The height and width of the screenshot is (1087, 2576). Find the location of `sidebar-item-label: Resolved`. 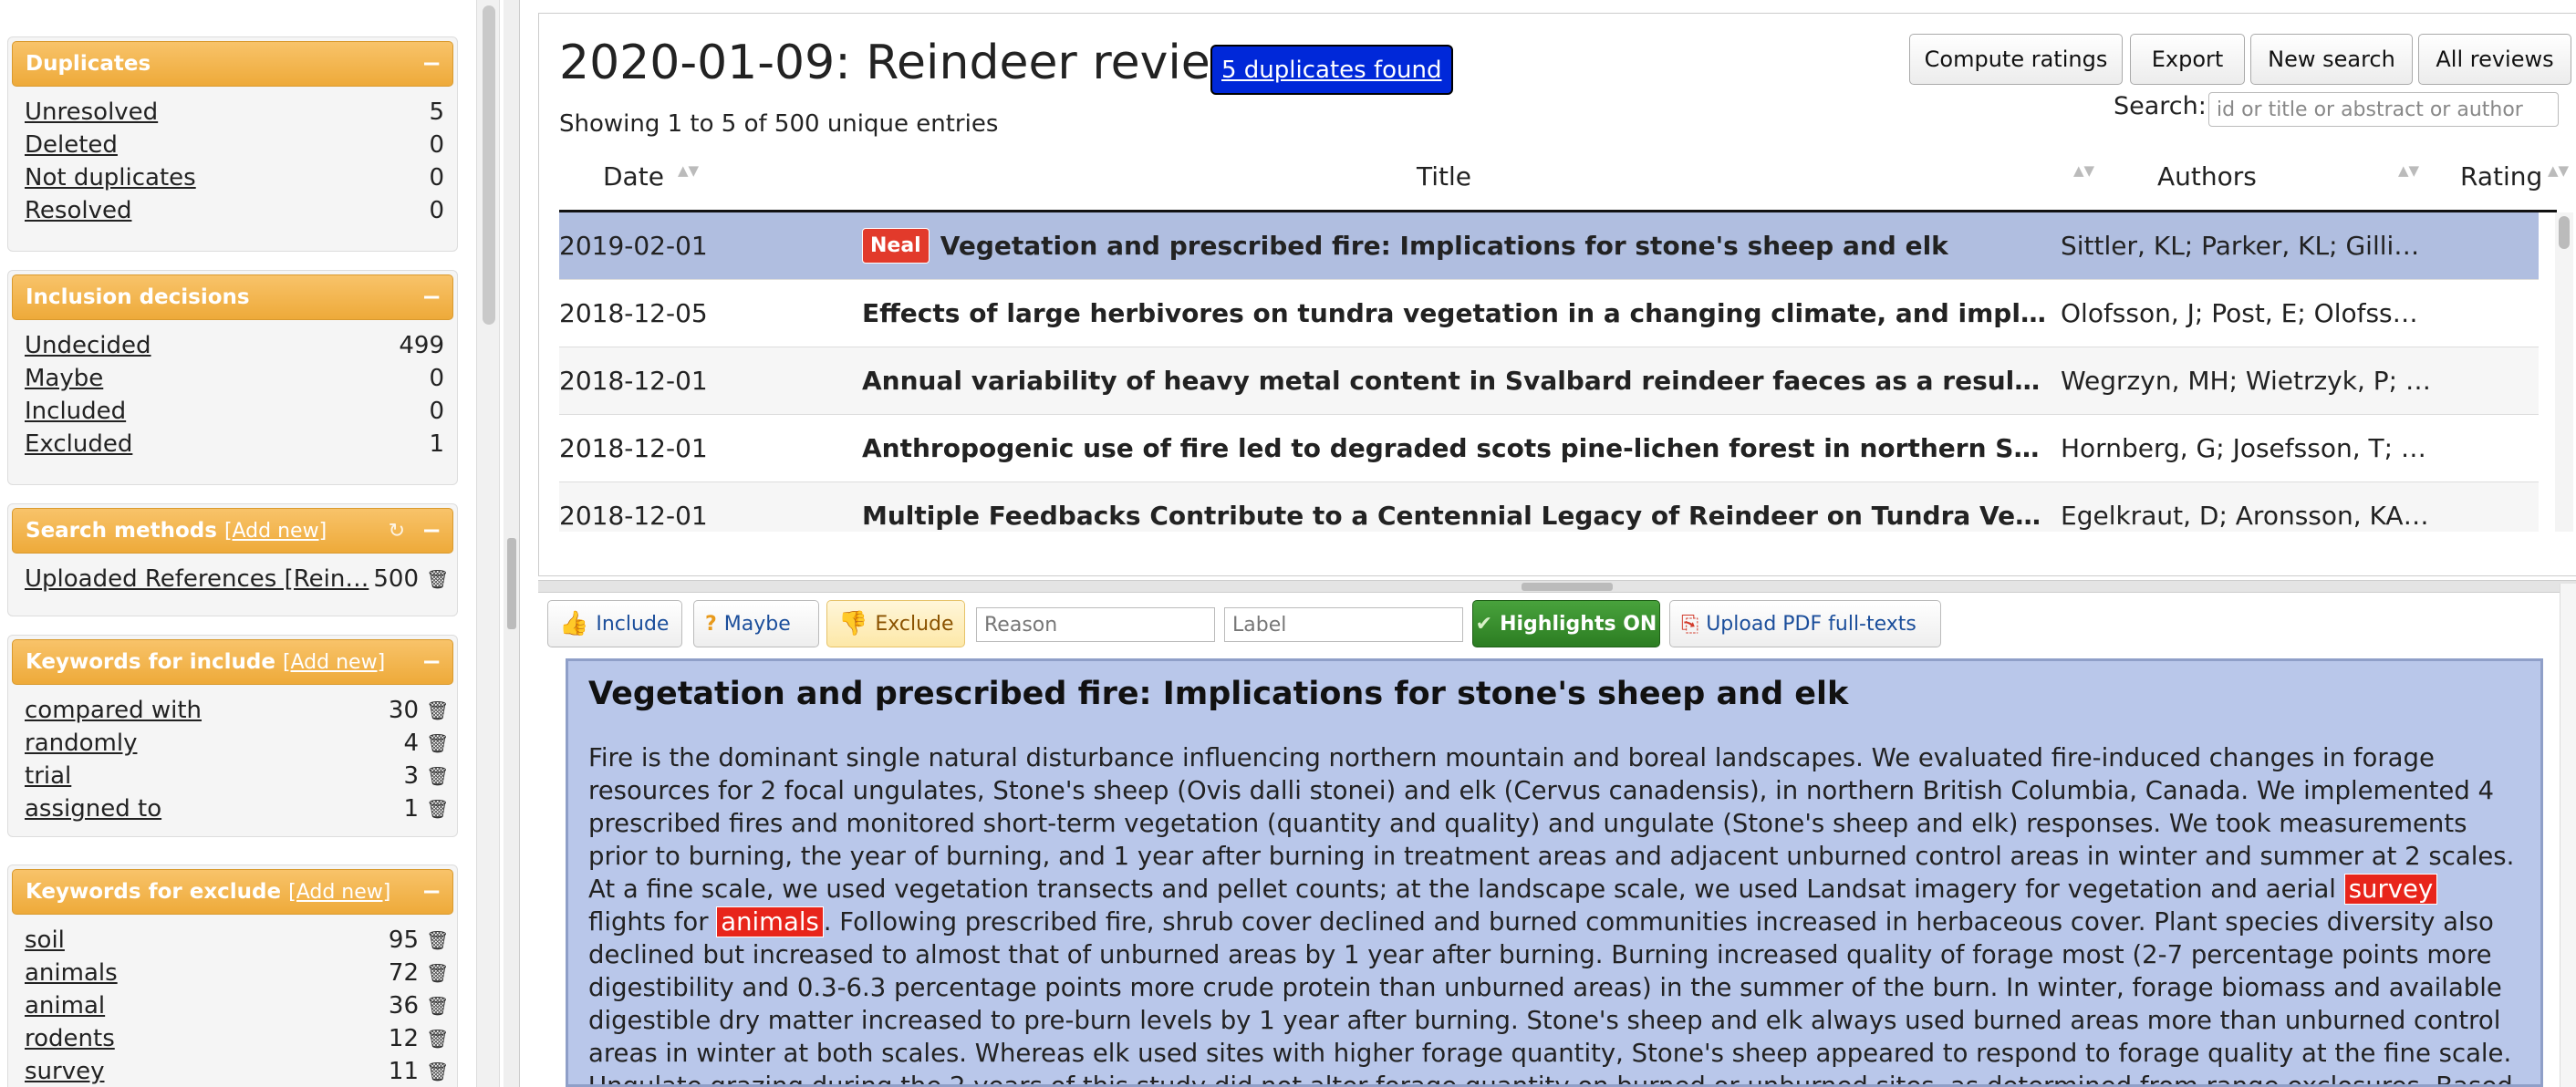

sidebar-item-label: Resolved is located at coordinates (216, 210).